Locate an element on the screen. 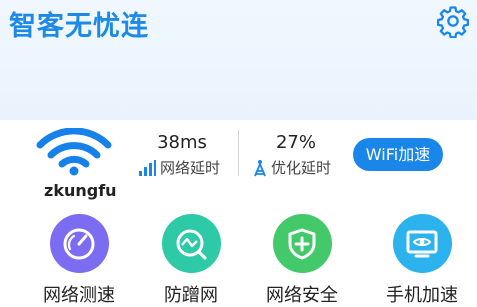 Image resolution: width=477 pixels, height=307 pixels. tool-label: 网络安全 is located at coordinates (302, 295).